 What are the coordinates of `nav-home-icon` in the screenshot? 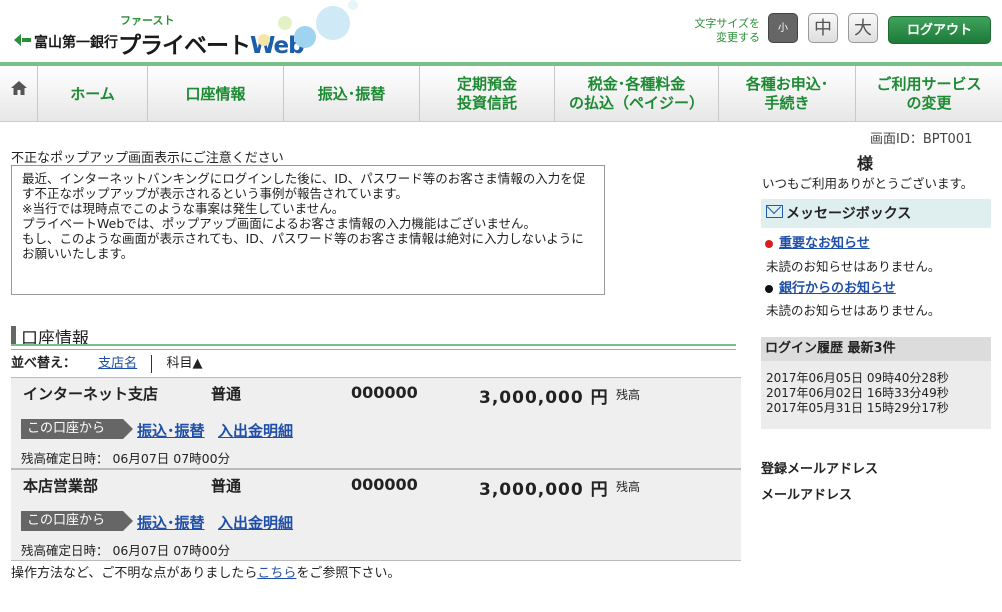 It's located at (19, 94).